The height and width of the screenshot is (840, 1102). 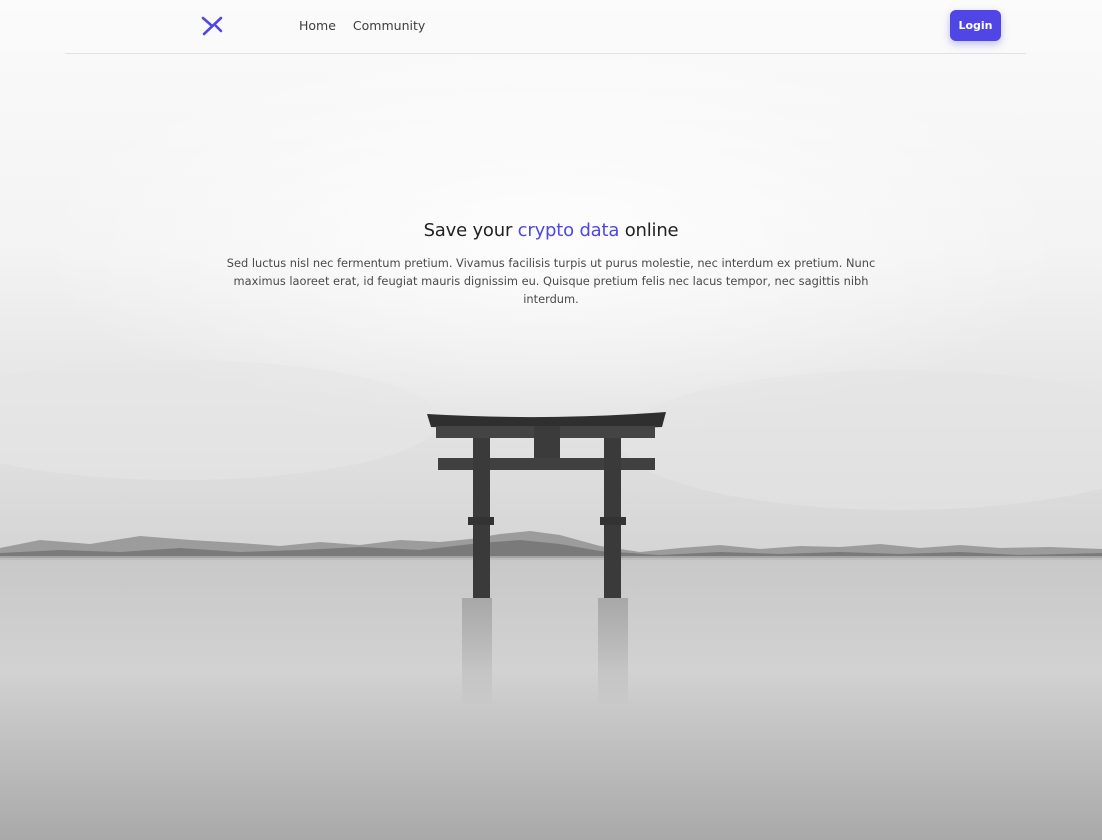 What do you see at coordinates (468, 230) in the screenshot?
I see `hero-title-start: Save your` at bounding box center [468, 230].